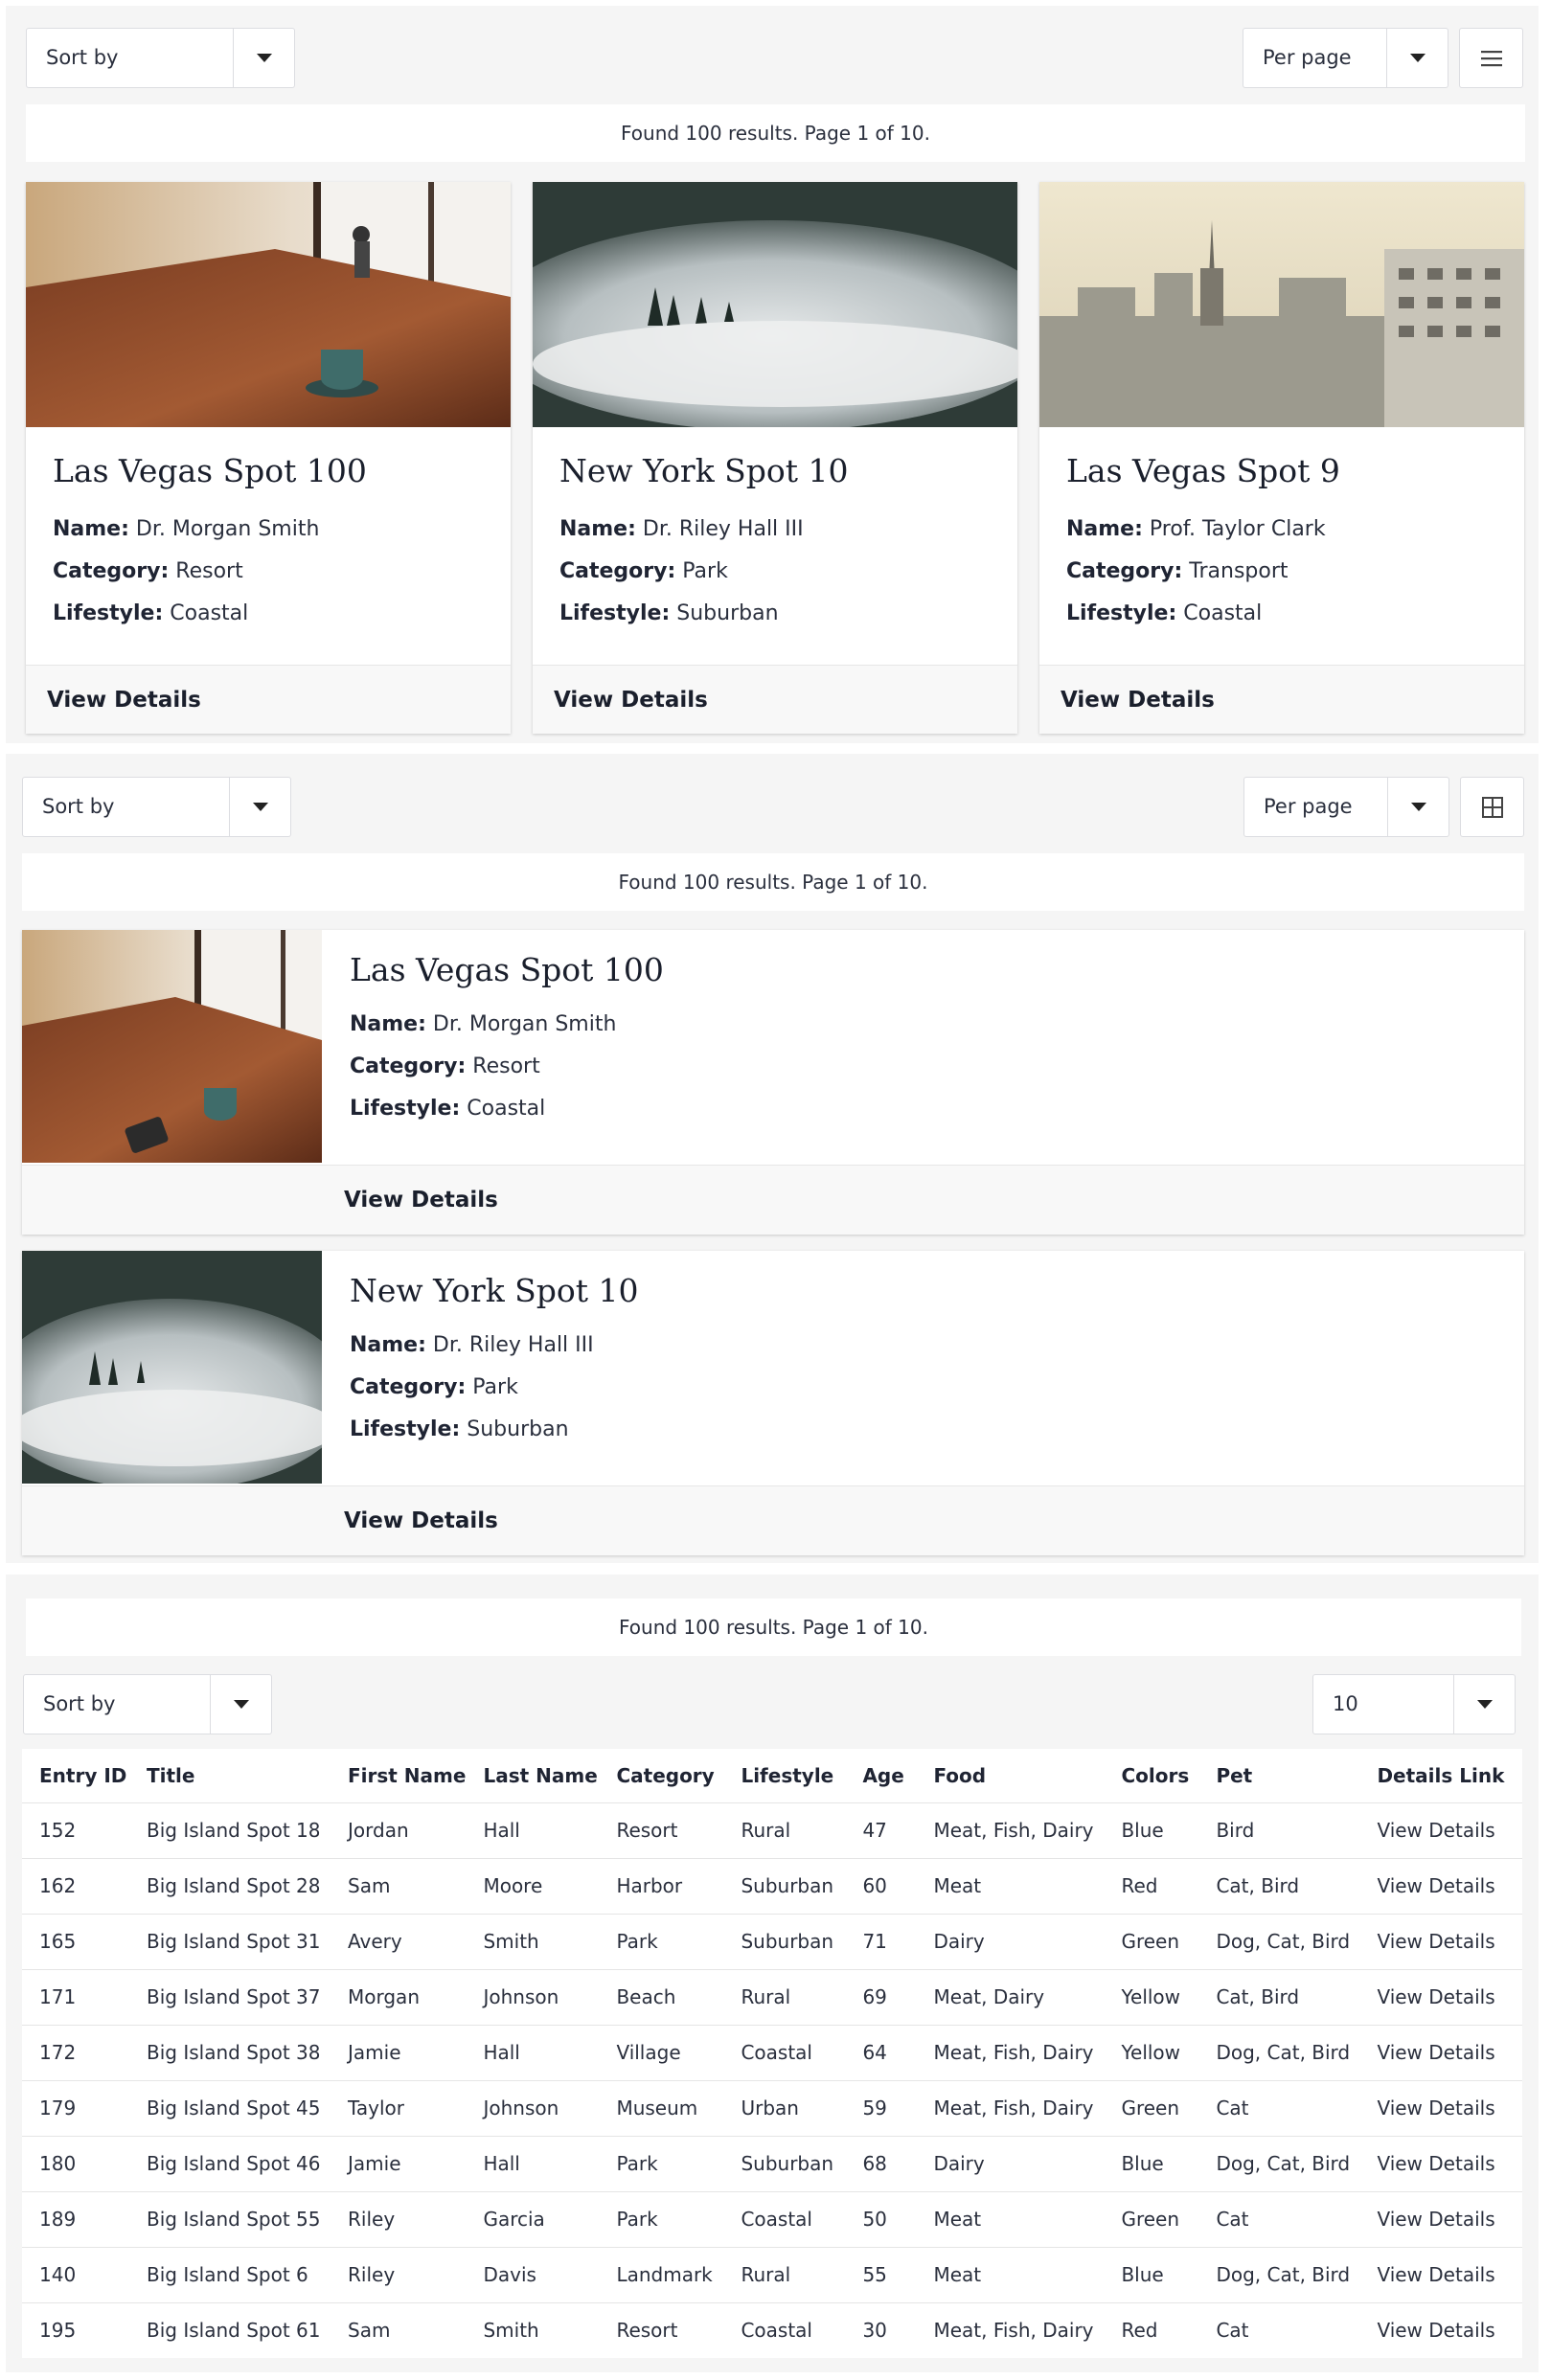 This screenshot has height=2380, width=1551. I want to click on column-header: Details Link, so click(1440, 1775).